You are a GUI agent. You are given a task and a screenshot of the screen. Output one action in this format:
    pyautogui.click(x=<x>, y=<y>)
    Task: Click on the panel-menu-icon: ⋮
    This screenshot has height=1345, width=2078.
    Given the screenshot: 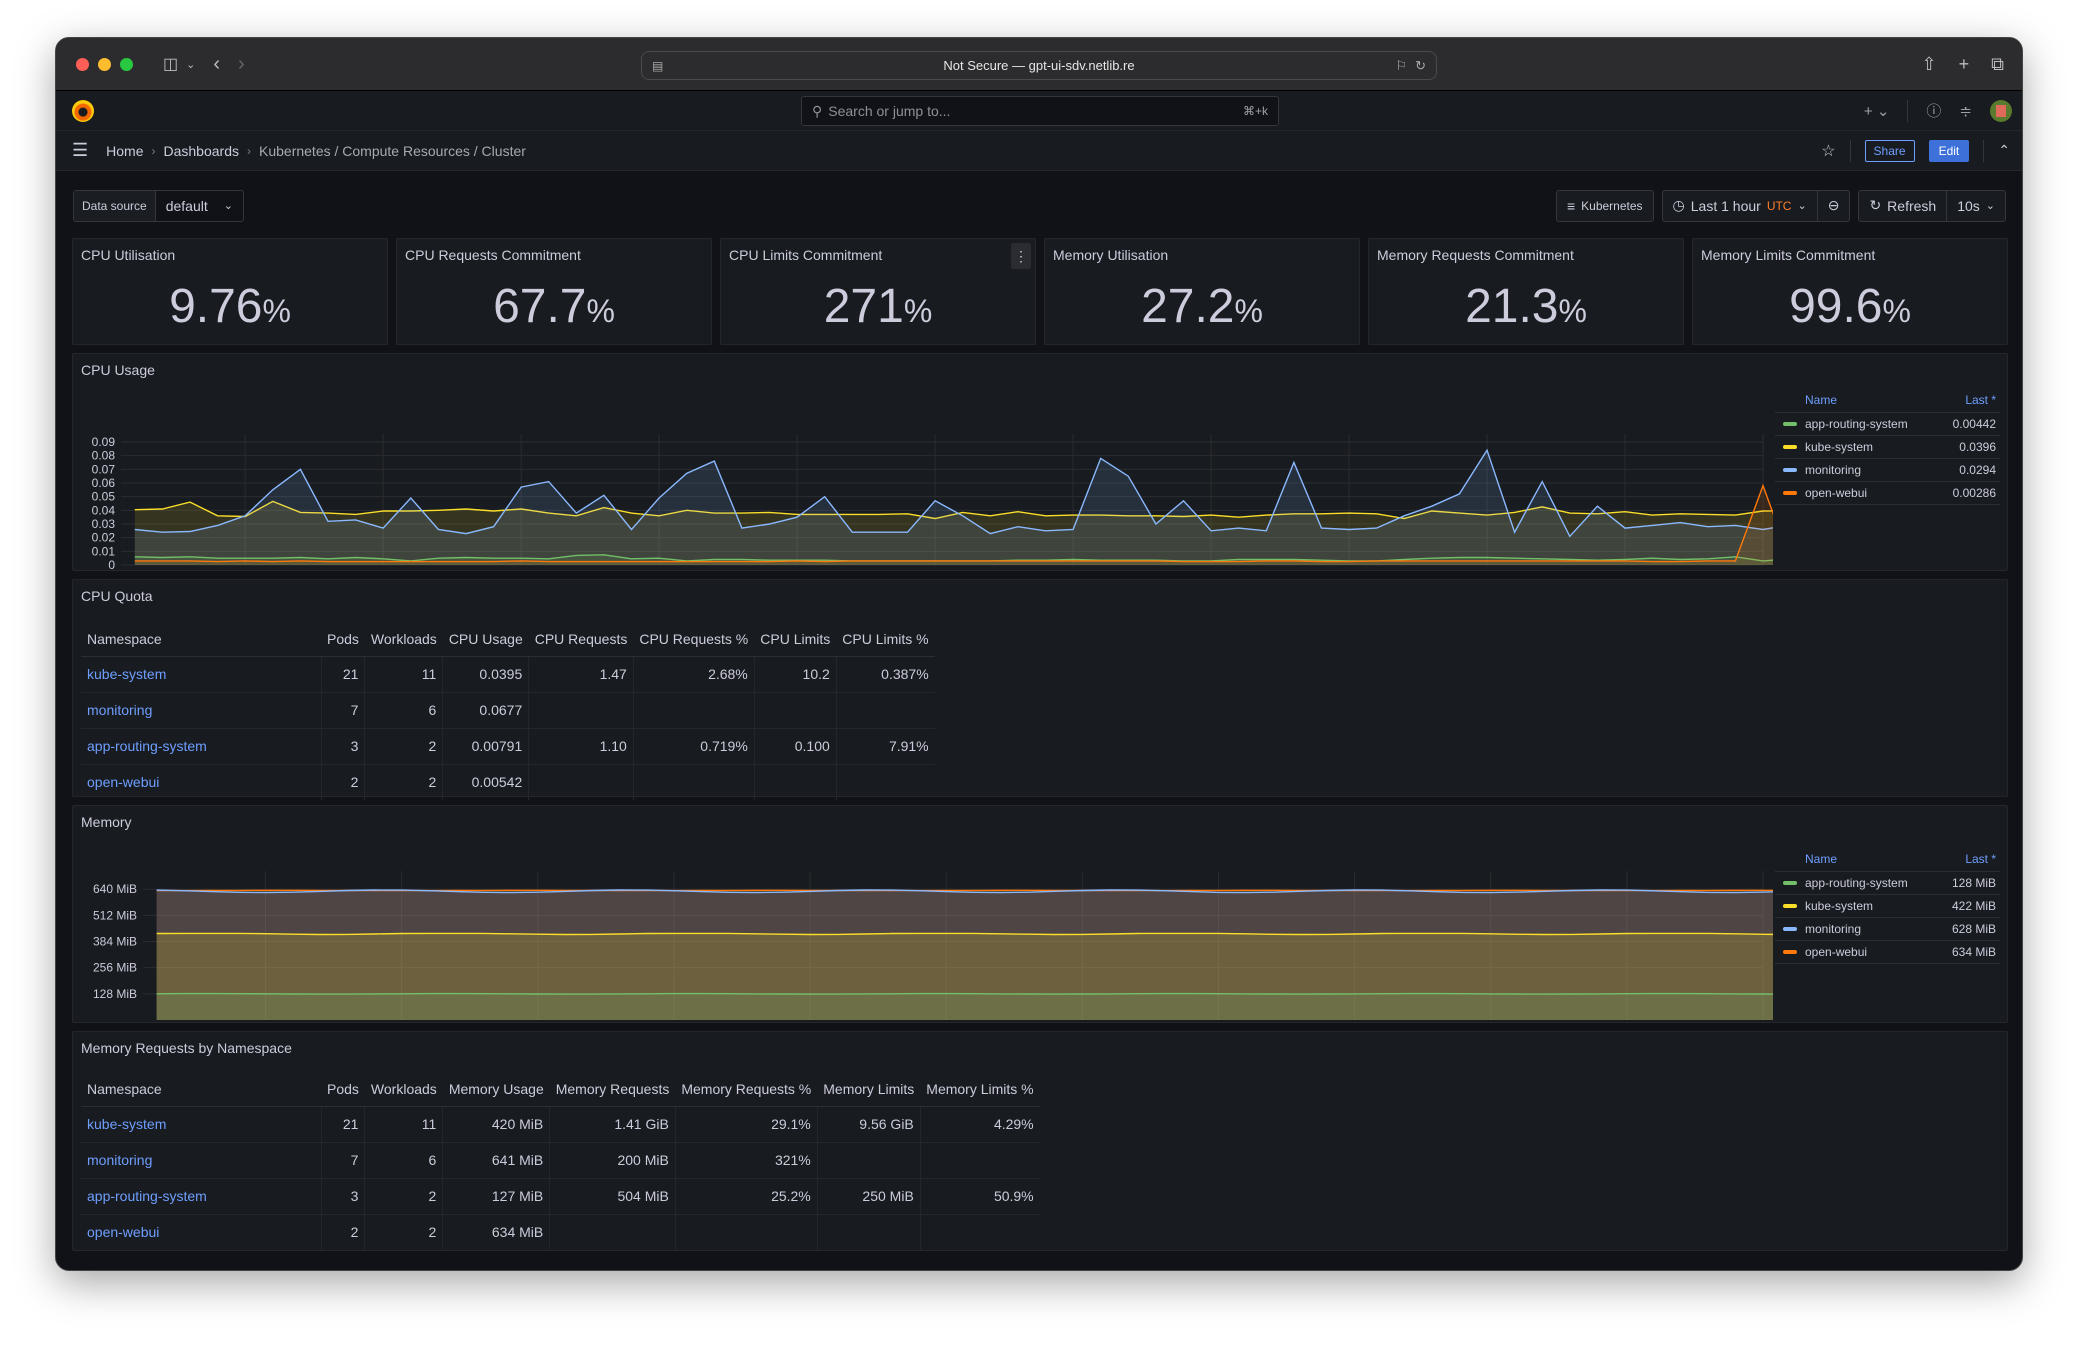 What is the action you would take?
    pyautogui.click(x=1021, y=256)
    